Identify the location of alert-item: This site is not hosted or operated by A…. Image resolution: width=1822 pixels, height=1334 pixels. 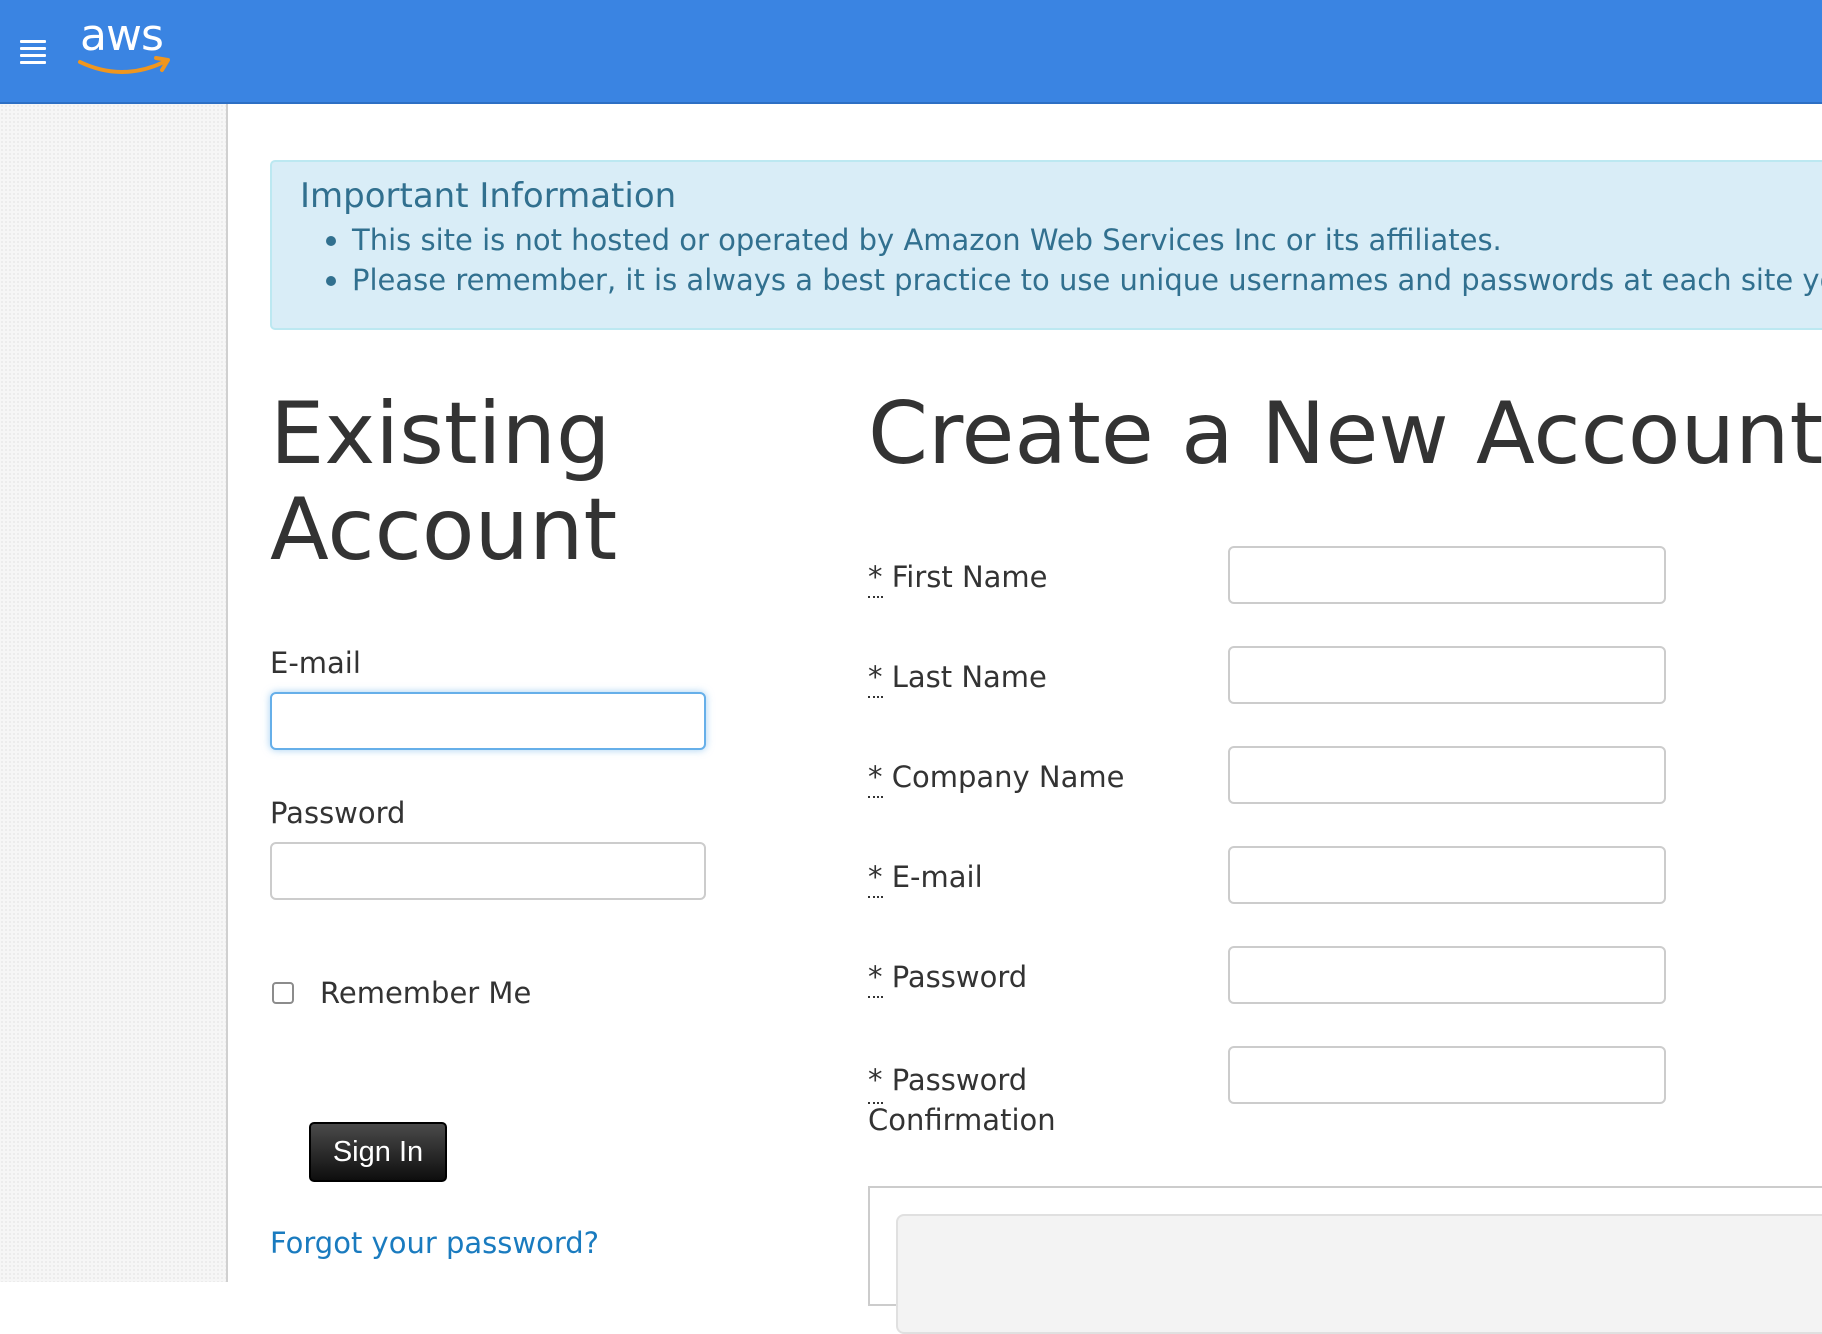
(1074, 240).